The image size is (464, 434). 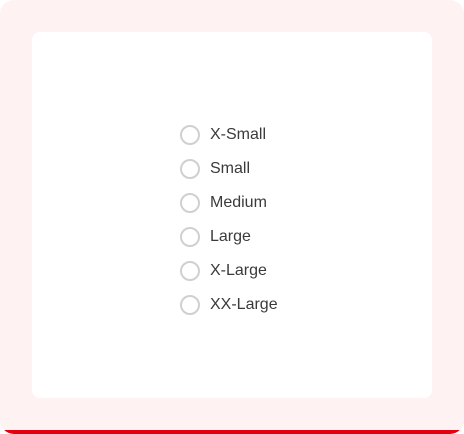 What do you see at coordinates (238, 270) in the screenshot?
I see `size-option-label: X-Large` at bounding box center [238, 270].